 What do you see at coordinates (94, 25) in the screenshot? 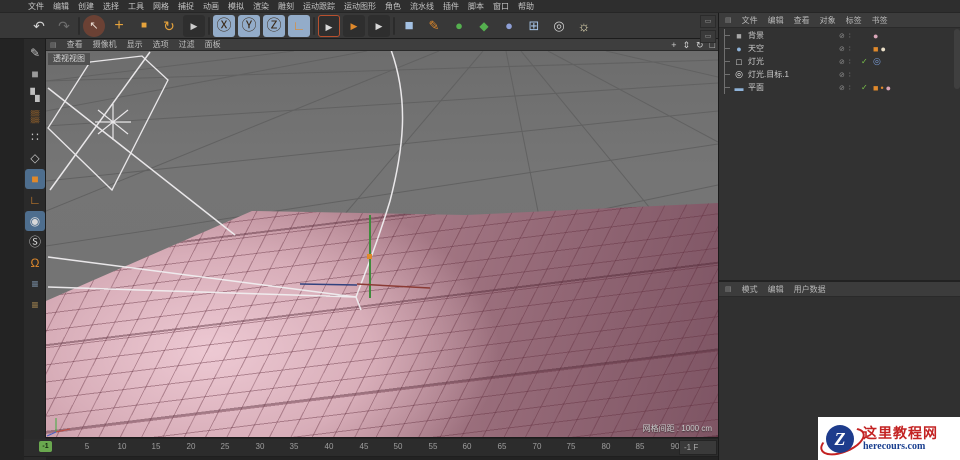
I see `live-selection-icon: ↖` at bounding box center [94, 25].